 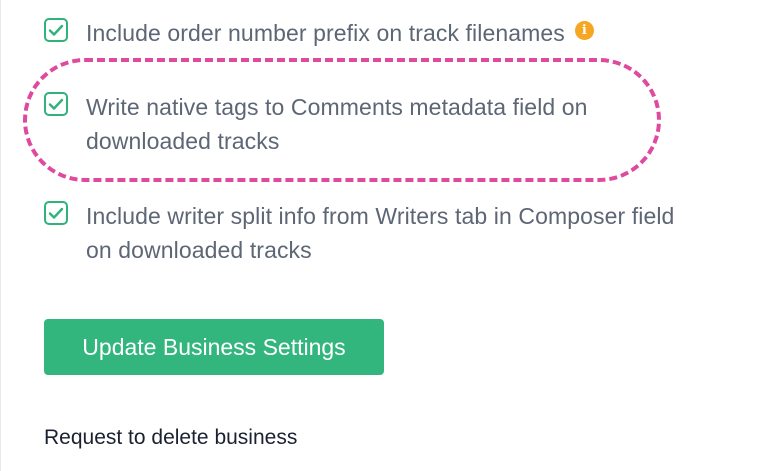 I want to click on native-tags-comments-checkbox, so click(x=56, y=104).